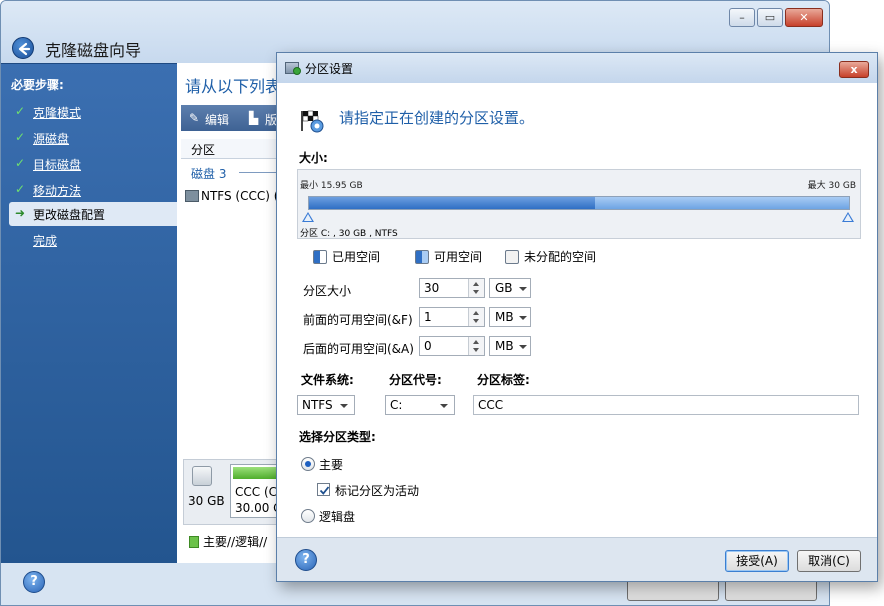 Image resolution: width=884 pixels, height=606 pixels. Describe the element at coordinates (253, 118) in the screenshot. I see `partition-icon: ▙` at that location.